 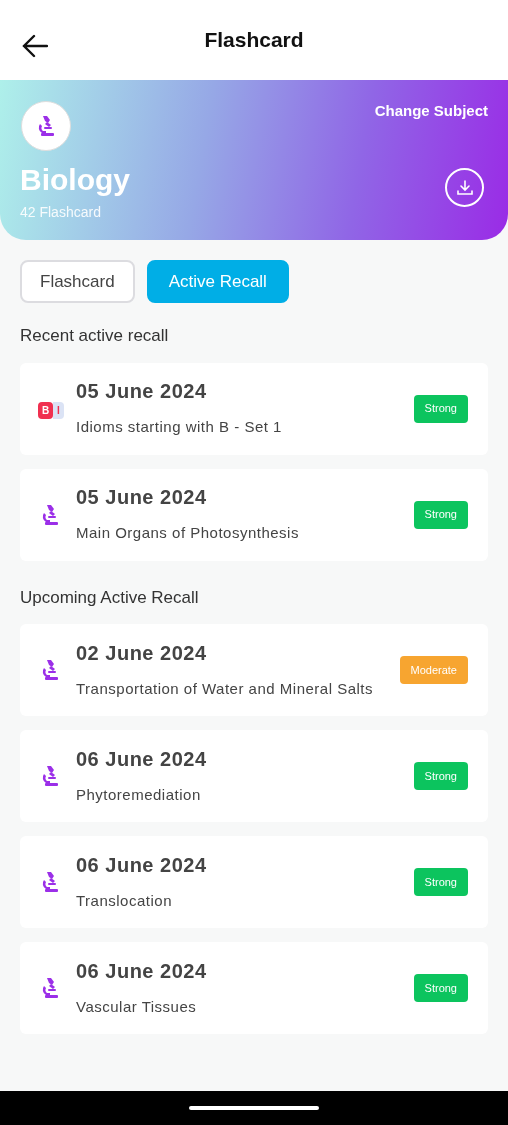 What do you see at coordinates (137, 1006) in the screenshot?
I see `recall-topic: Vascular Tissues` at bounding box center [137, 1006].